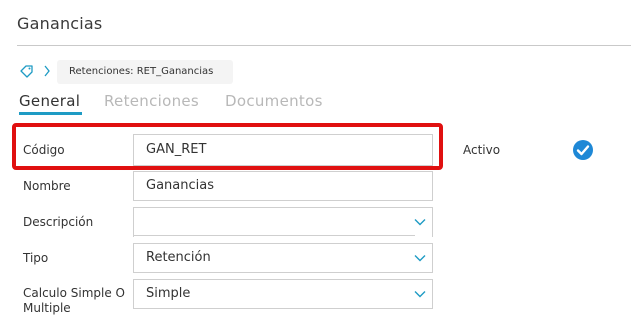 This screenshot has height=321, width=631. I want to click on descripcion-underline, so click(274, 235).